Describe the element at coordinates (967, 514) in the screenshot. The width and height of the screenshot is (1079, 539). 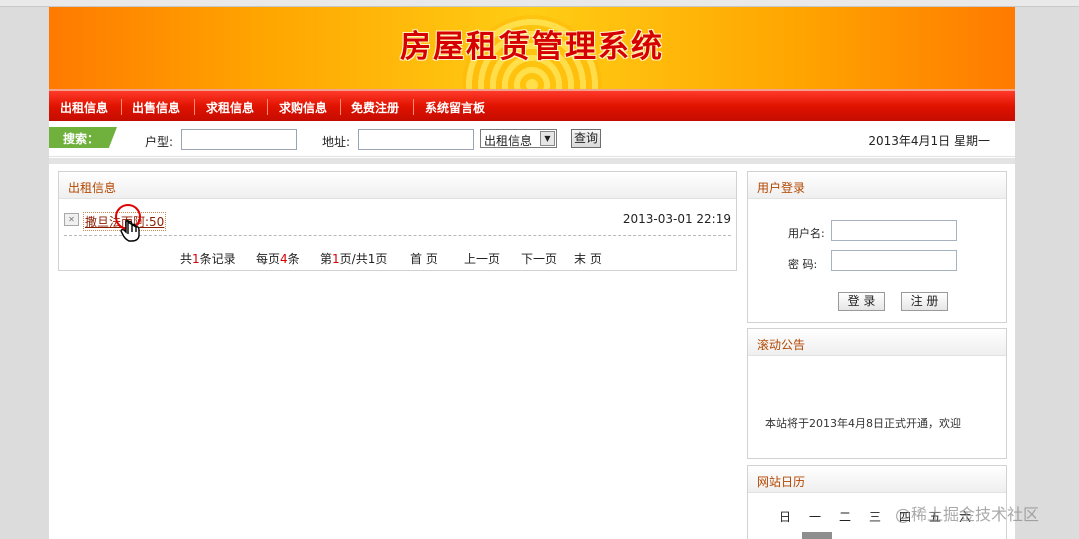
I see `watermark: @稀土掘金技术社区` at that location.